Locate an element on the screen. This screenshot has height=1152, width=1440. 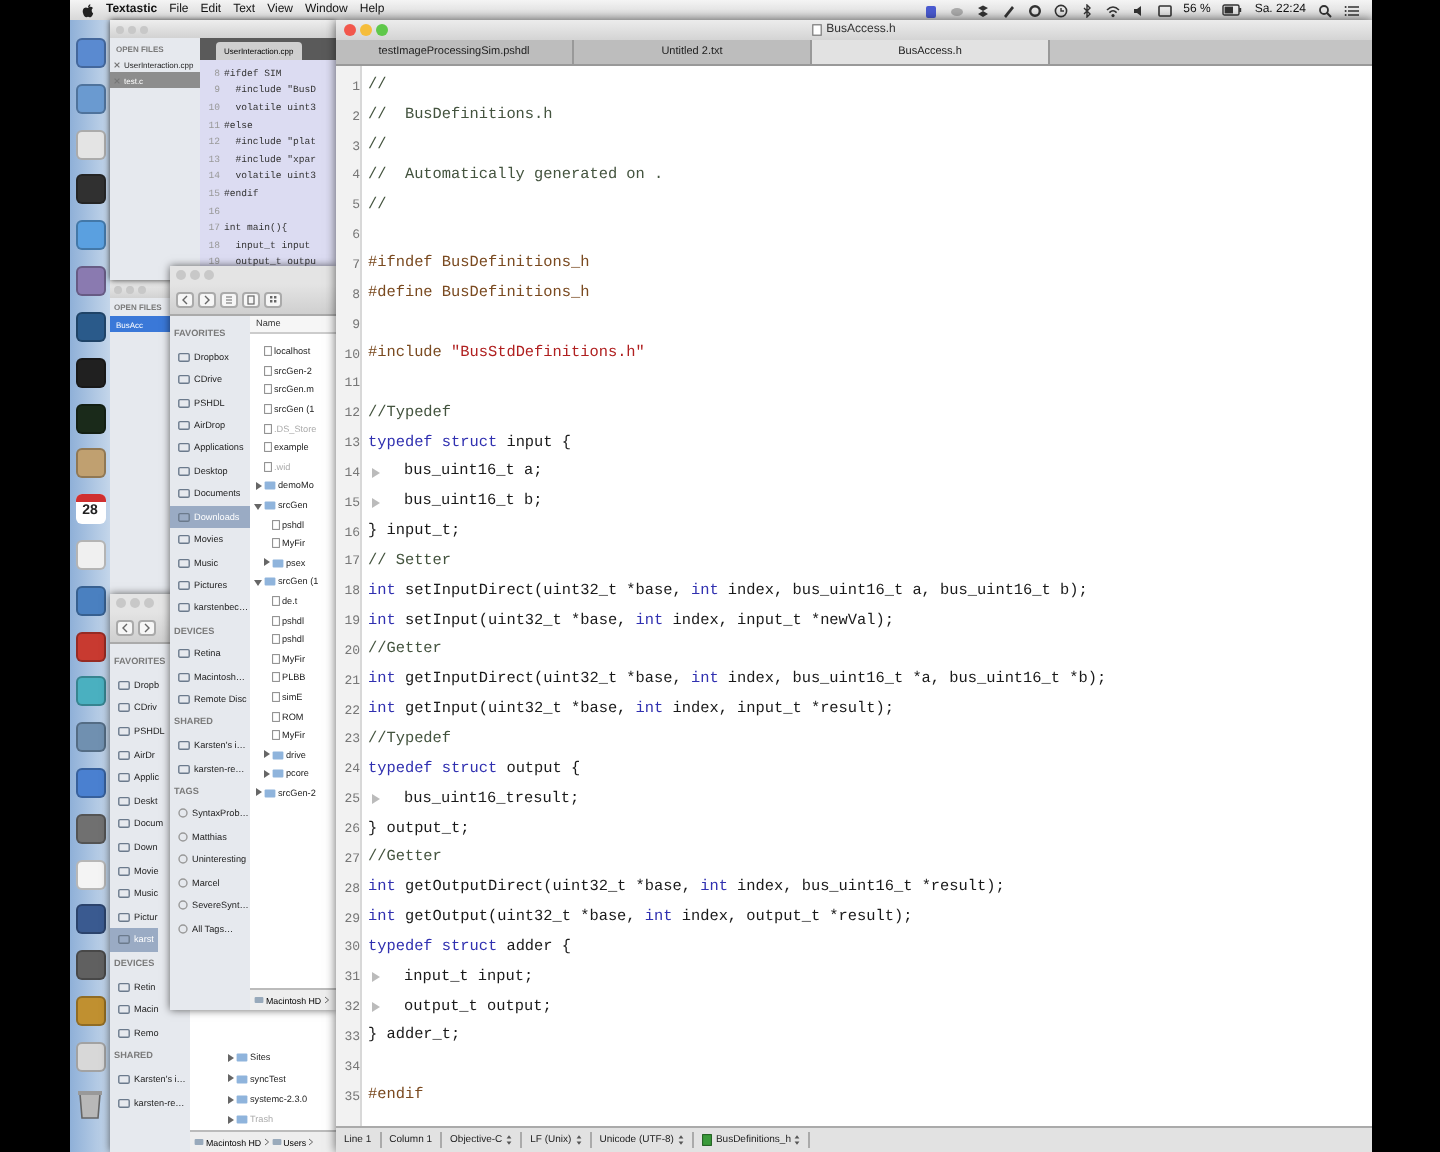
view-button is located at coordinates (273, 299).